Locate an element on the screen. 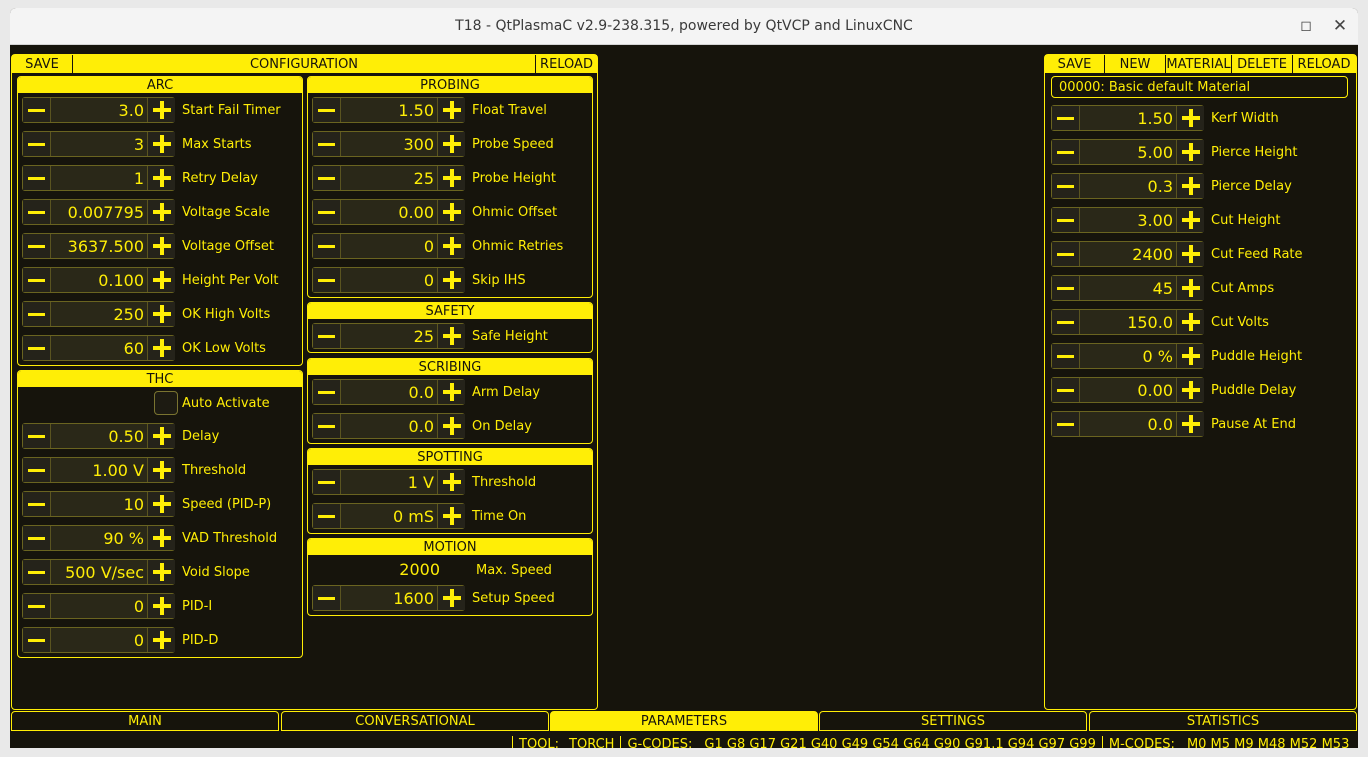 The height and width of the screenshot is (757, 1368). material-pause-at-end-value: 0.0 is located at coordinates (1128, 424).